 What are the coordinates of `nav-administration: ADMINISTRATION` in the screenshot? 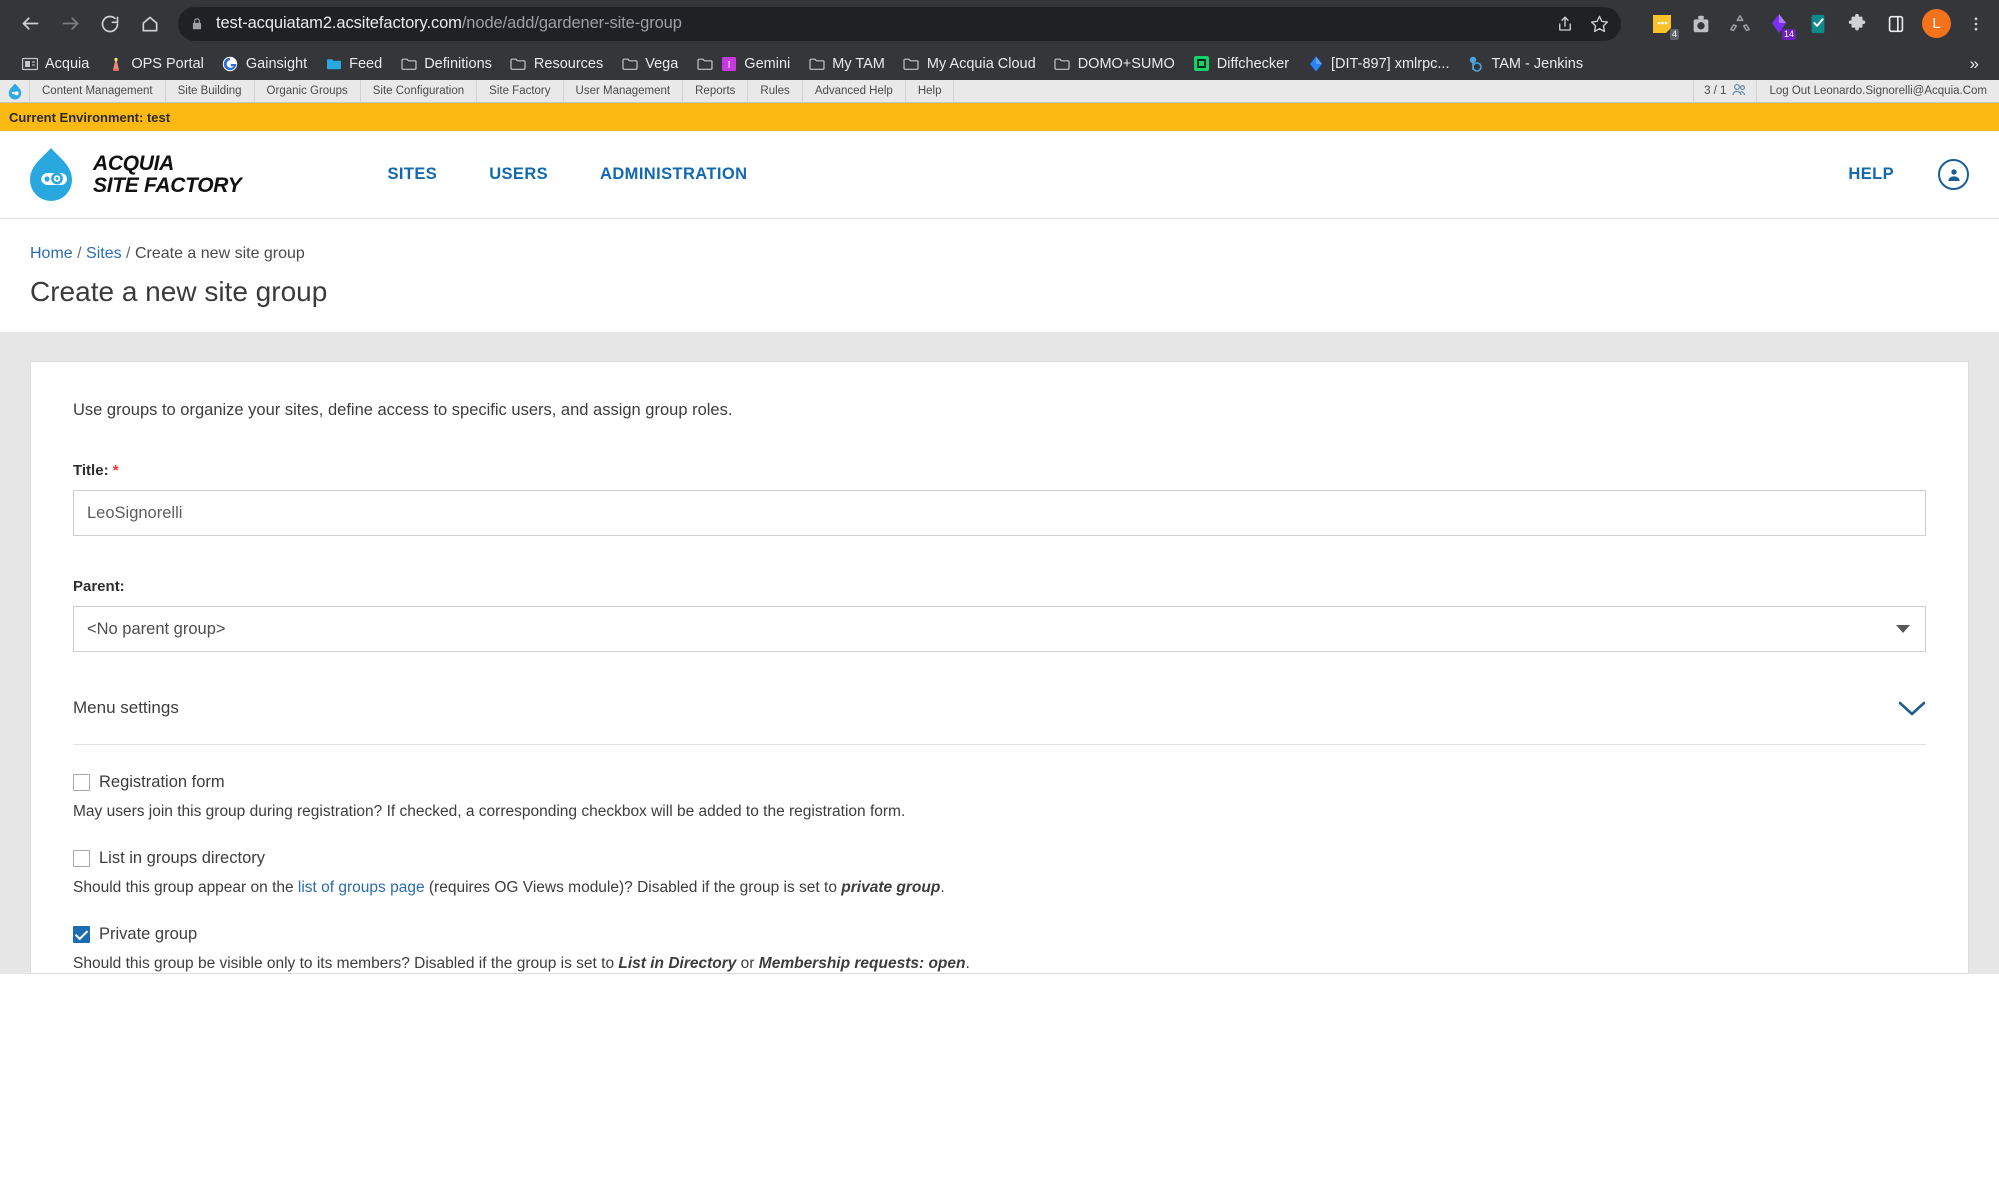 It's located at (673, 174).